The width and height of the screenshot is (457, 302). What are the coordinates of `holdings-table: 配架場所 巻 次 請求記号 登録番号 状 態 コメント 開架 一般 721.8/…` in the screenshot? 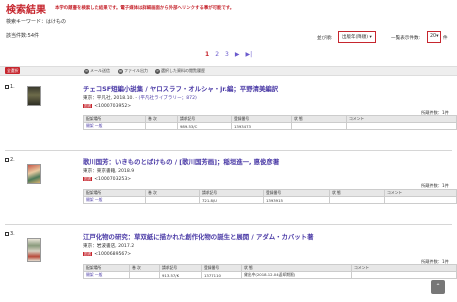 It's located at (270, 196).